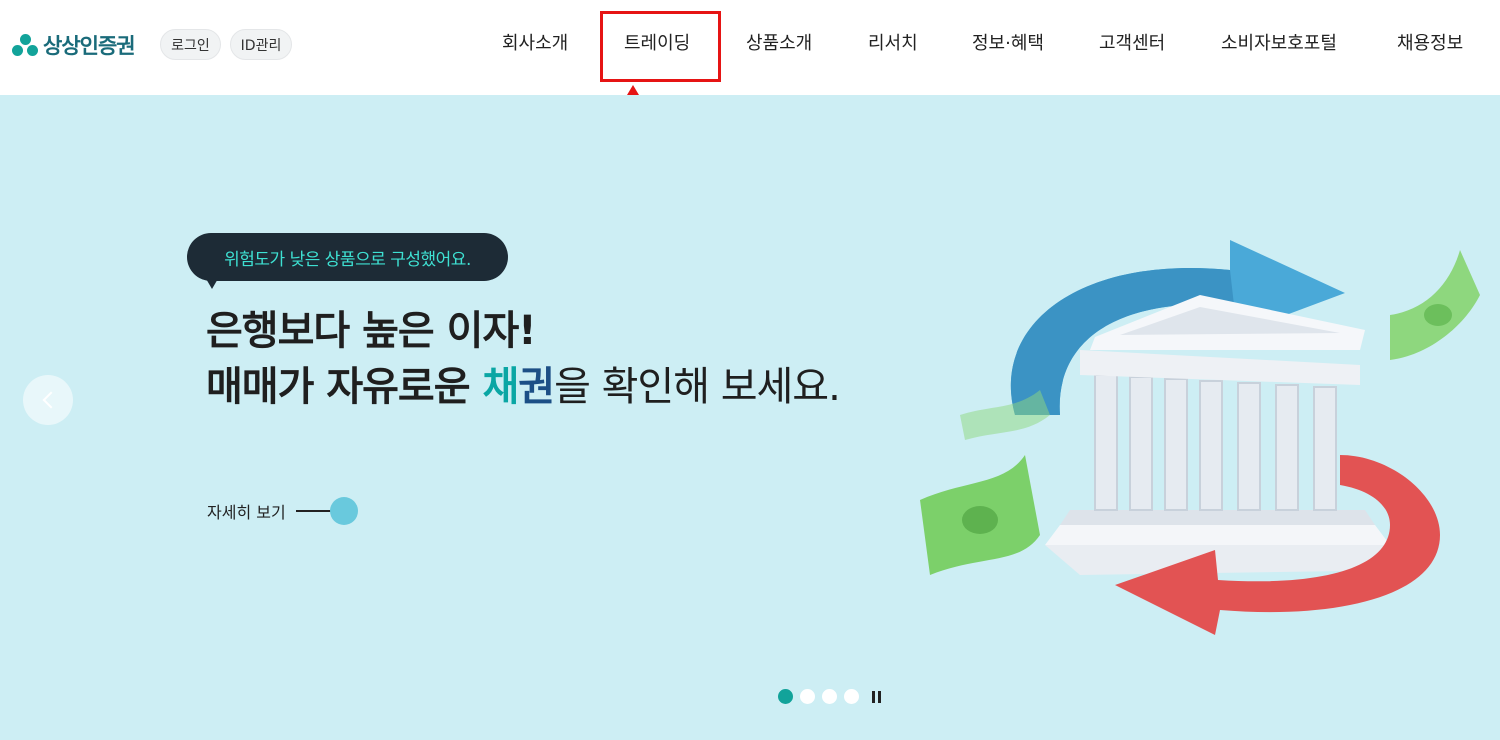 The height and width of the screenshot is (740, 1500). What do you see at coordinates (535, 44) in the screenshot?
I see `nav-item-company: 회사소개` at bounding box center [535, 44].